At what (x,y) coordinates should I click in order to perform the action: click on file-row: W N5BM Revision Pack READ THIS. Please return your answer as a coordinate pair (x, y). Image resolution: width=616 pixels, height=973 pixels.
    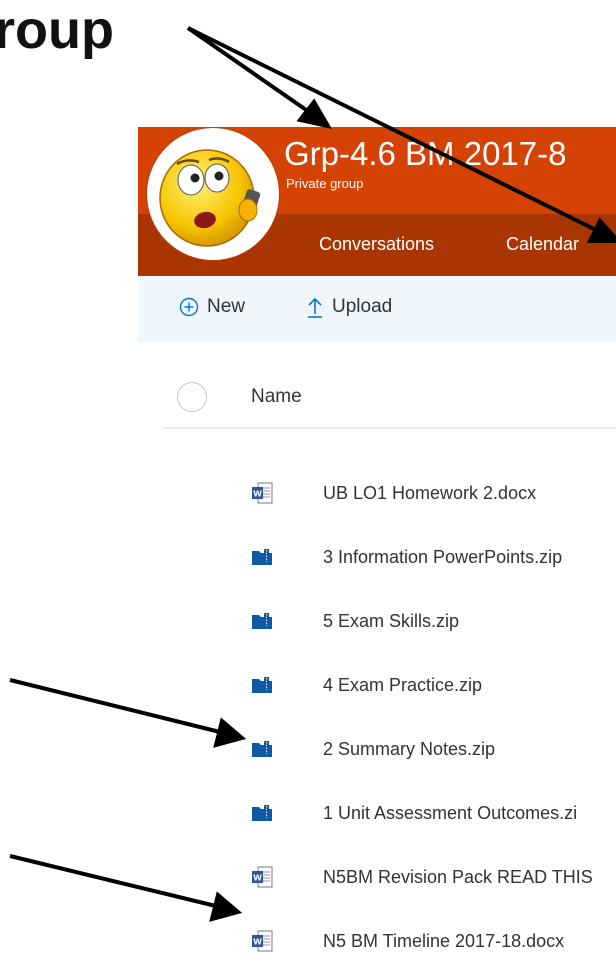
    Looking at the image, I should click on (389, 877).